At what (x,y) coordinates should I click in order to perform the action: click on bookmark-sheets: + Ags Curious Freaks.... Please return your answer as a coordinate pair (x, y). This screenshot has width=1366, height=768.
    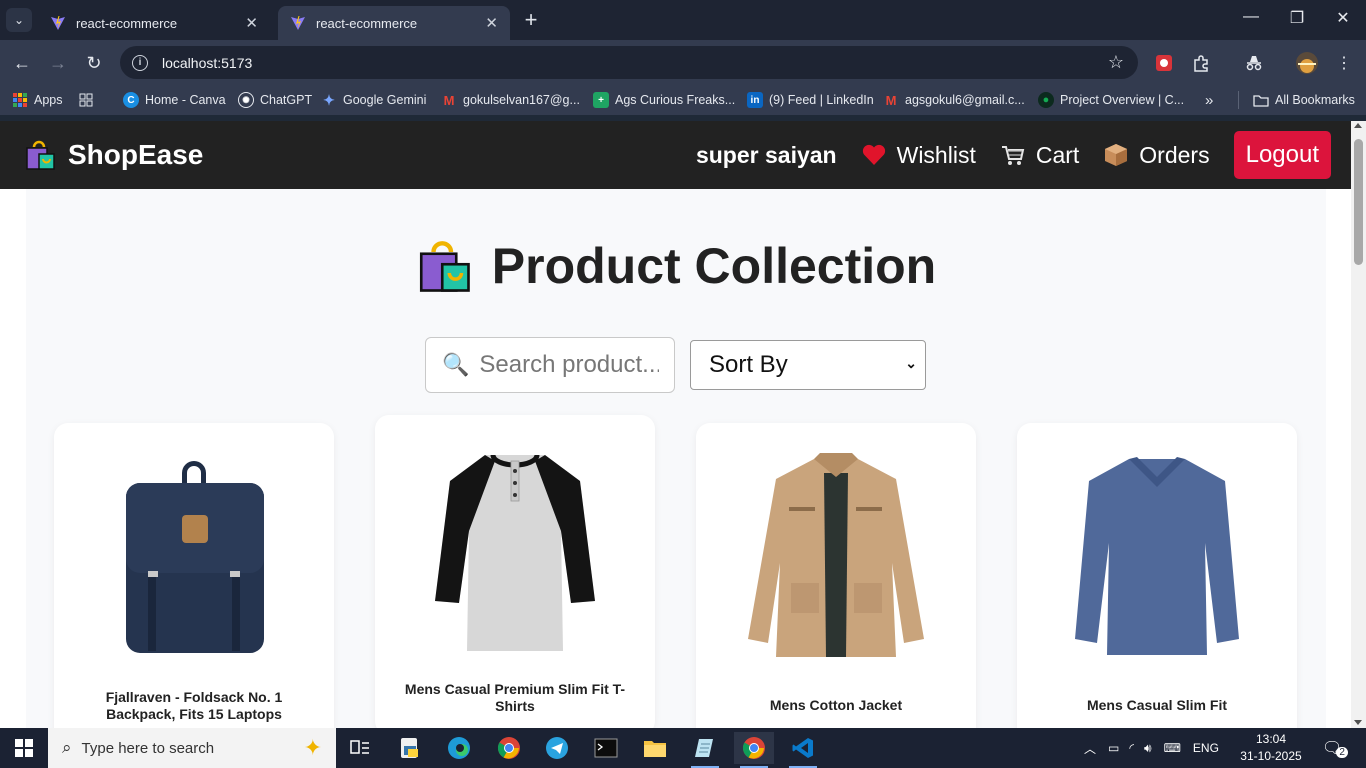
    Looking at the image, I should click on (664, 100).